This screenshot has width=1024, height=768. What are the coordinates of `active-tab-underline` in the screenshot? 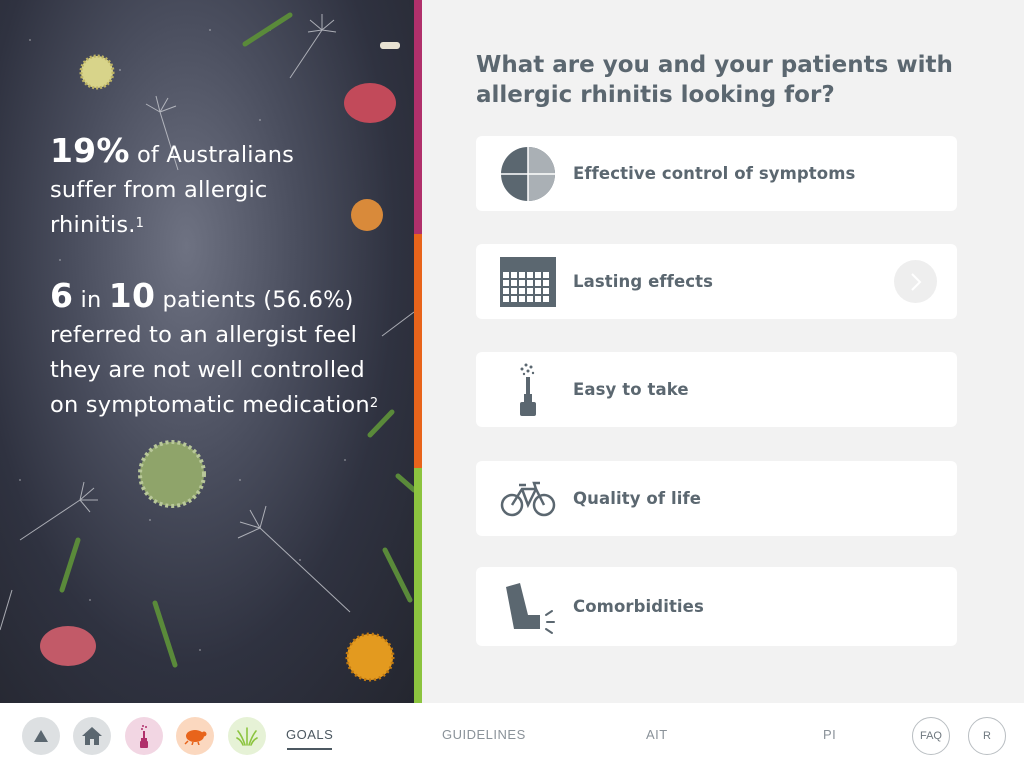 It's located at (309, 749).